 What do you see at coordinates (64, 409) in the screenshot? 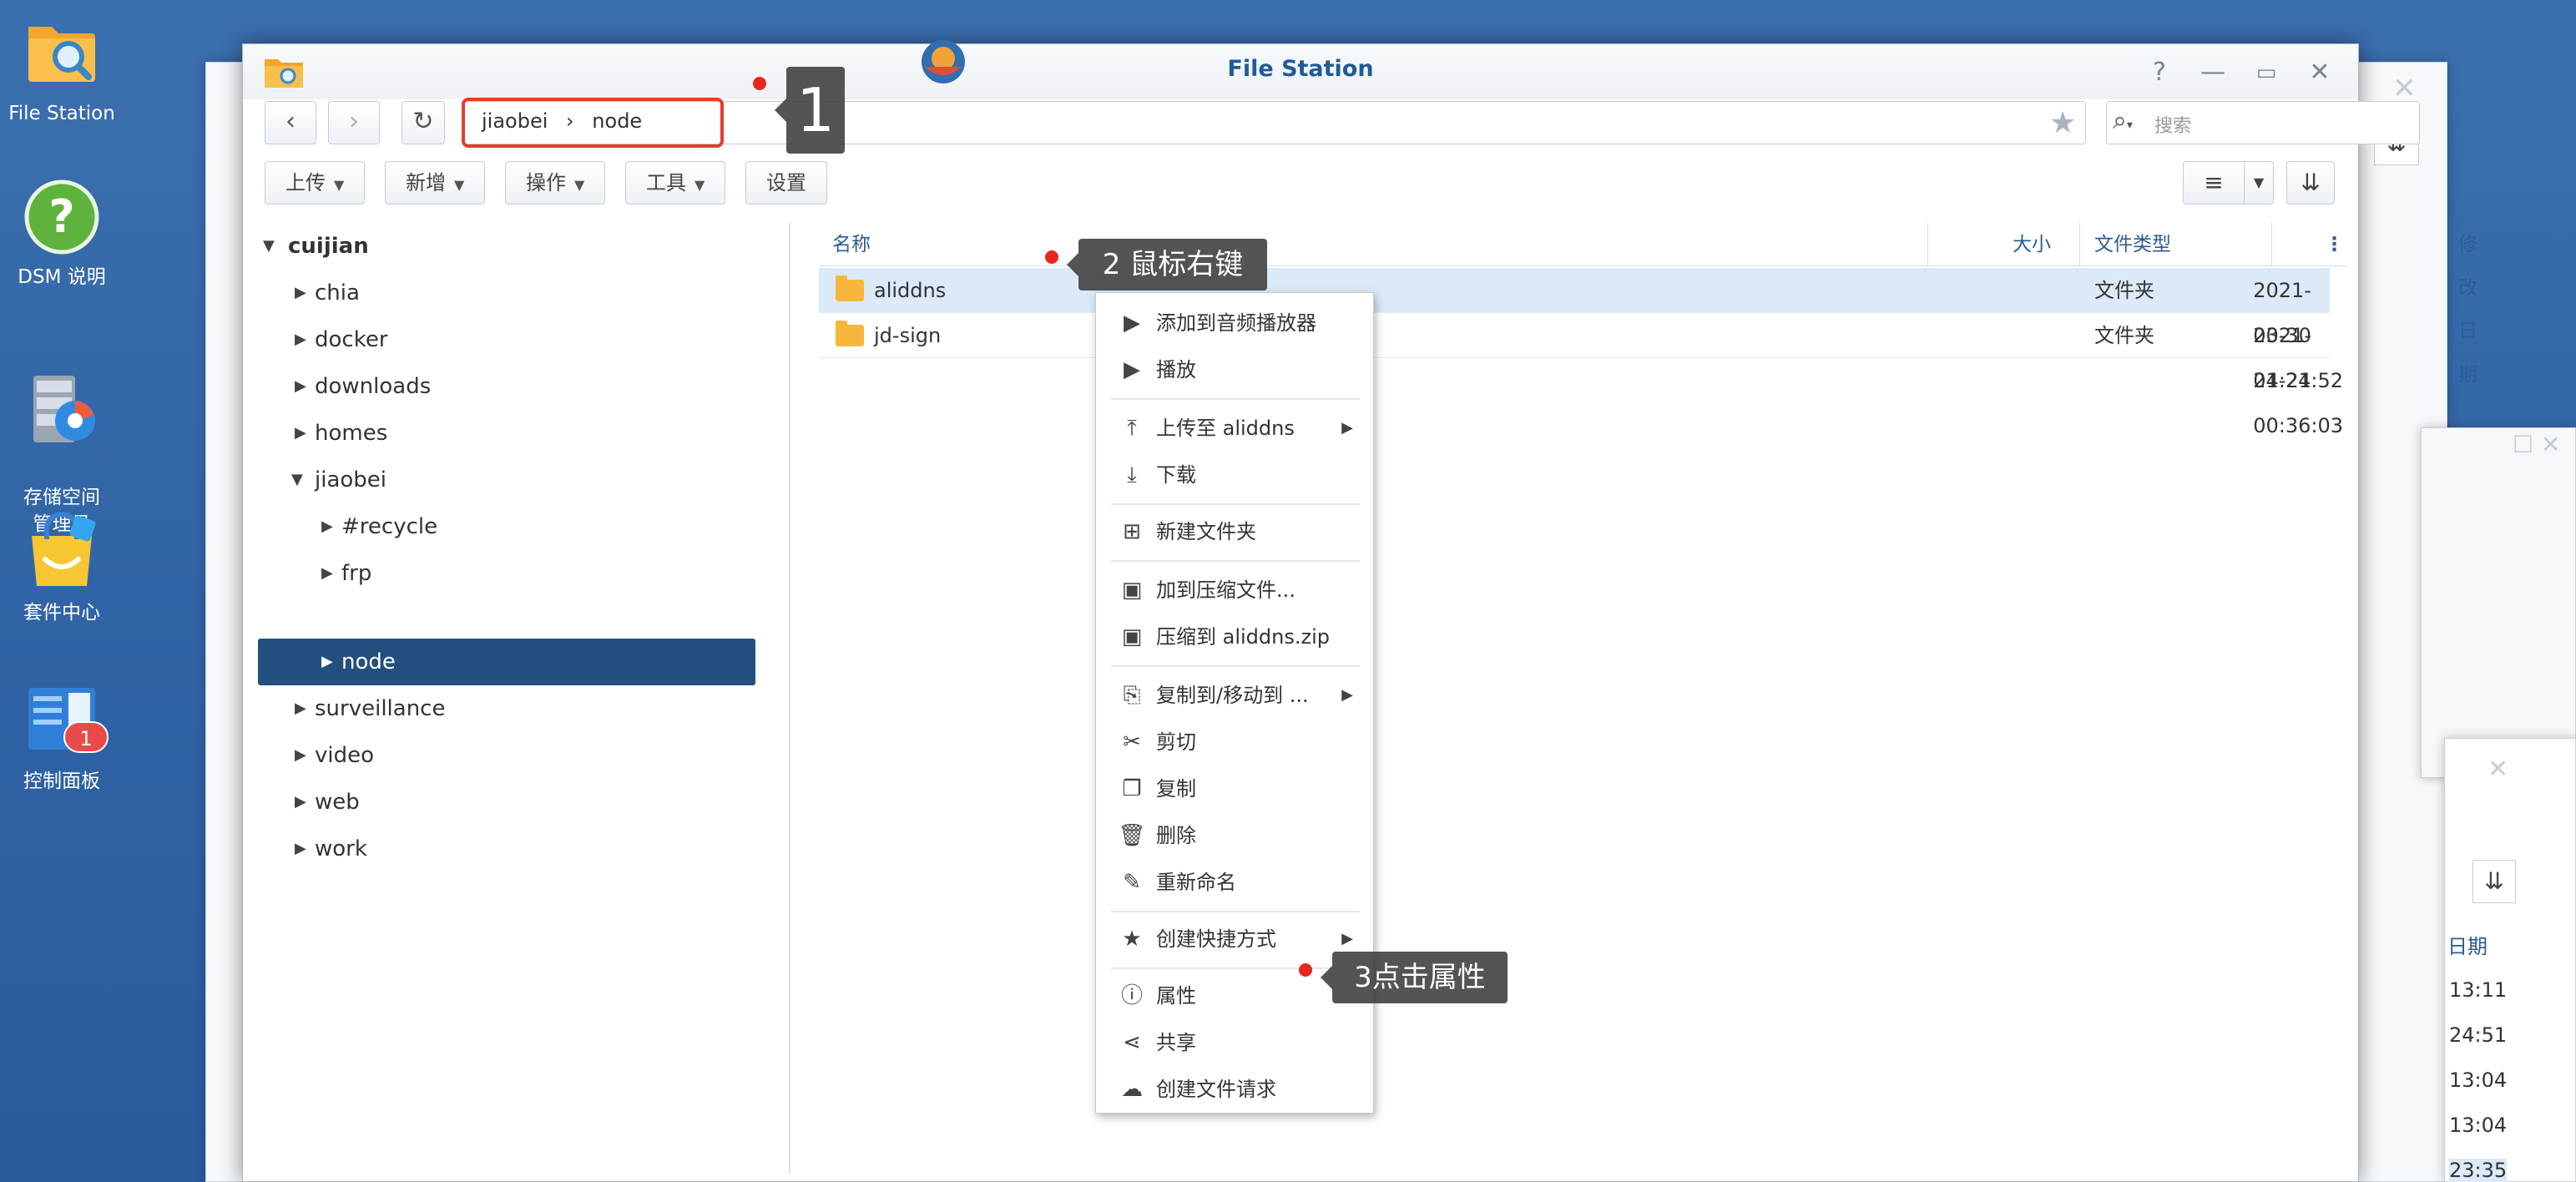
I see `storage-manager-icon` at bounding box center [64, 409].